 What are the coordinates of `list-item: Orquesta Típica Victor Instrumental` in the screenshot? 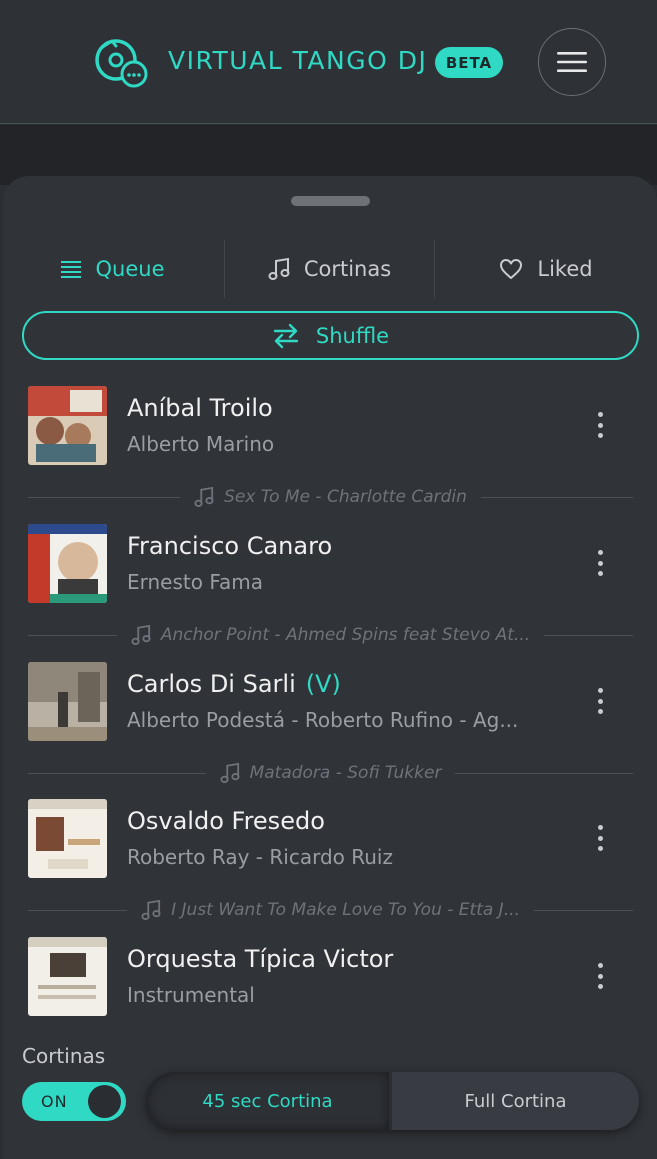 It's located at (328, 973).